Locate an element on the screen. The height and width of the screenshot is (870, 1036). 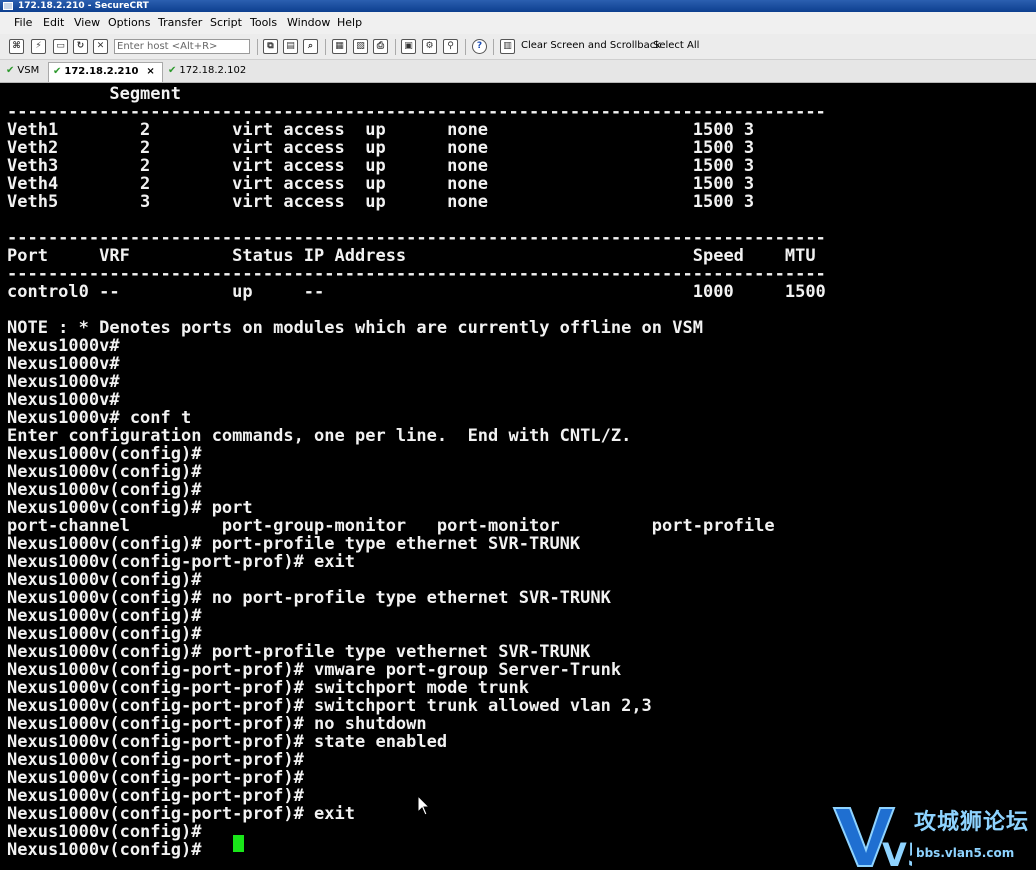
menu-tools: Tools is located at coordinates (263, 22).